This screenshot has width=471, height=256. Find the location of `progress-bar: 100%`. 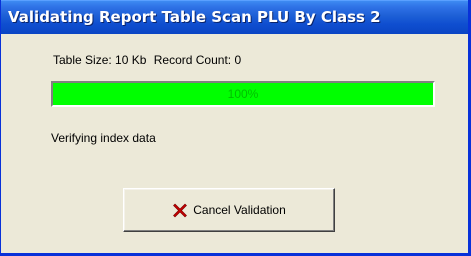

progress-bar: 100% is located at coordinates (243, 94).